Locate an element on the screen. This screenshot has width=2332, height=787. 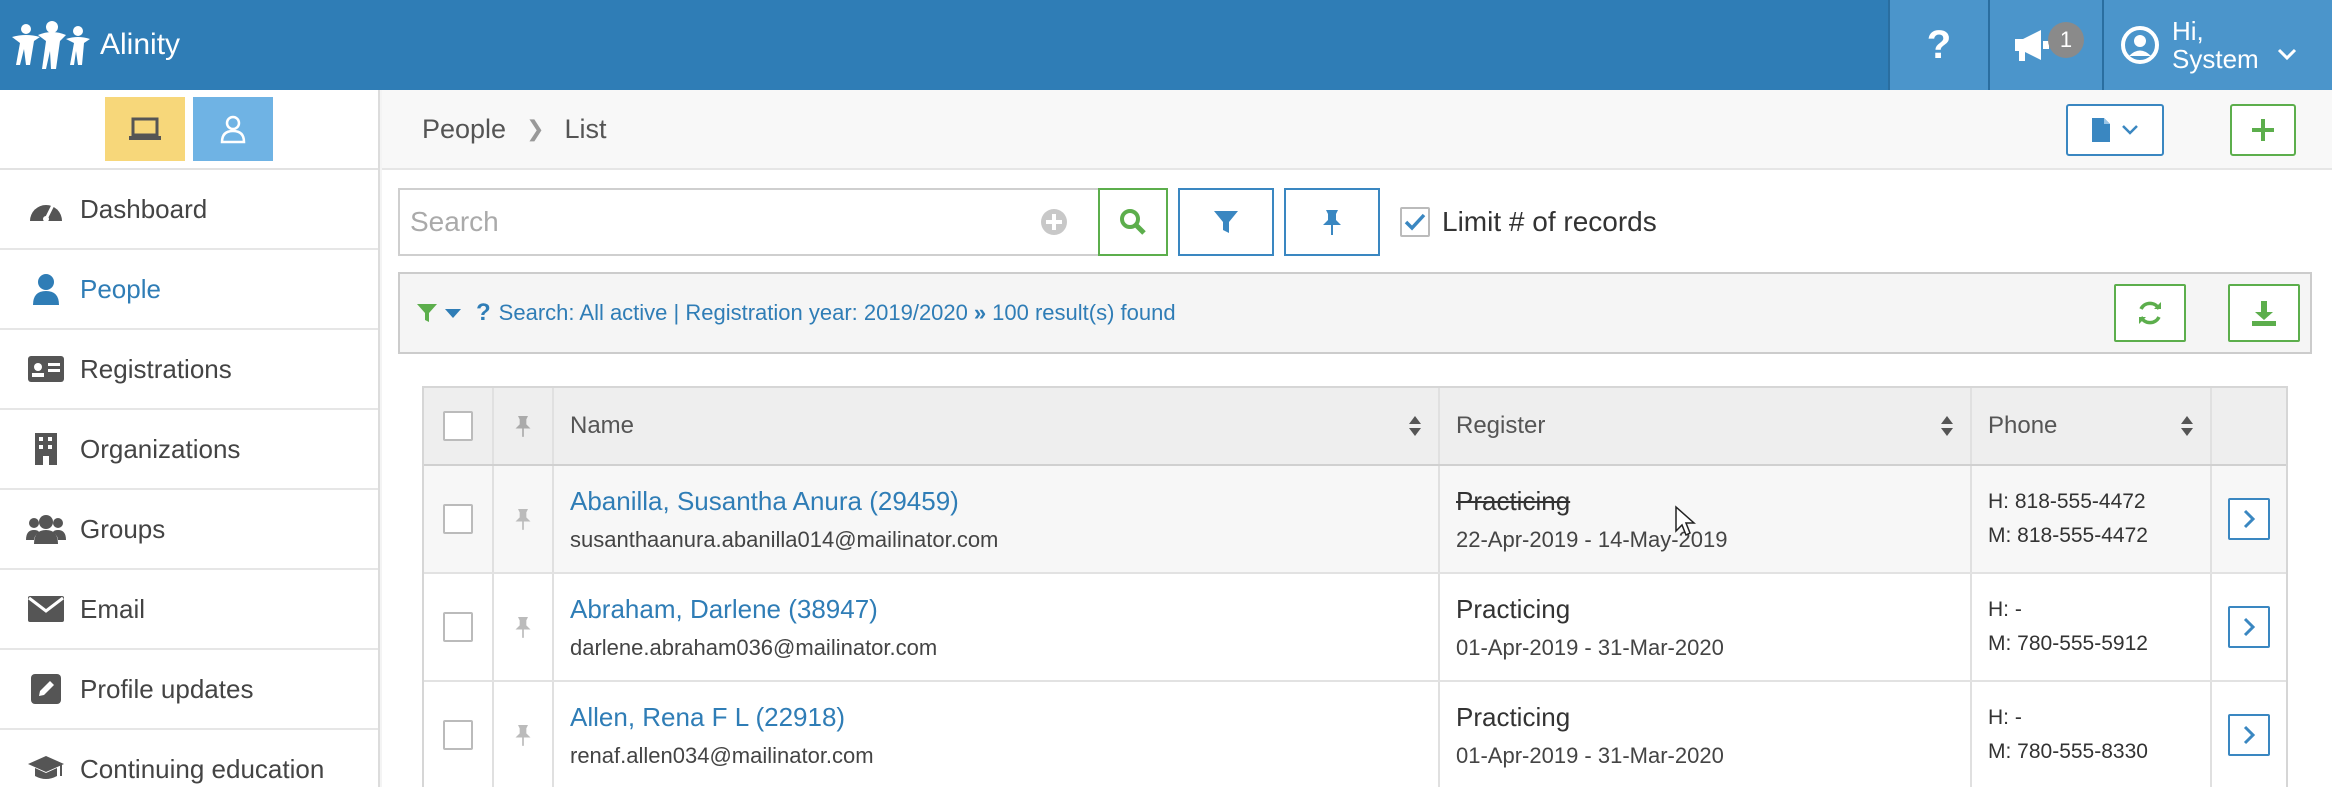
app-name: Alinity is located at coordinates (140, 44).